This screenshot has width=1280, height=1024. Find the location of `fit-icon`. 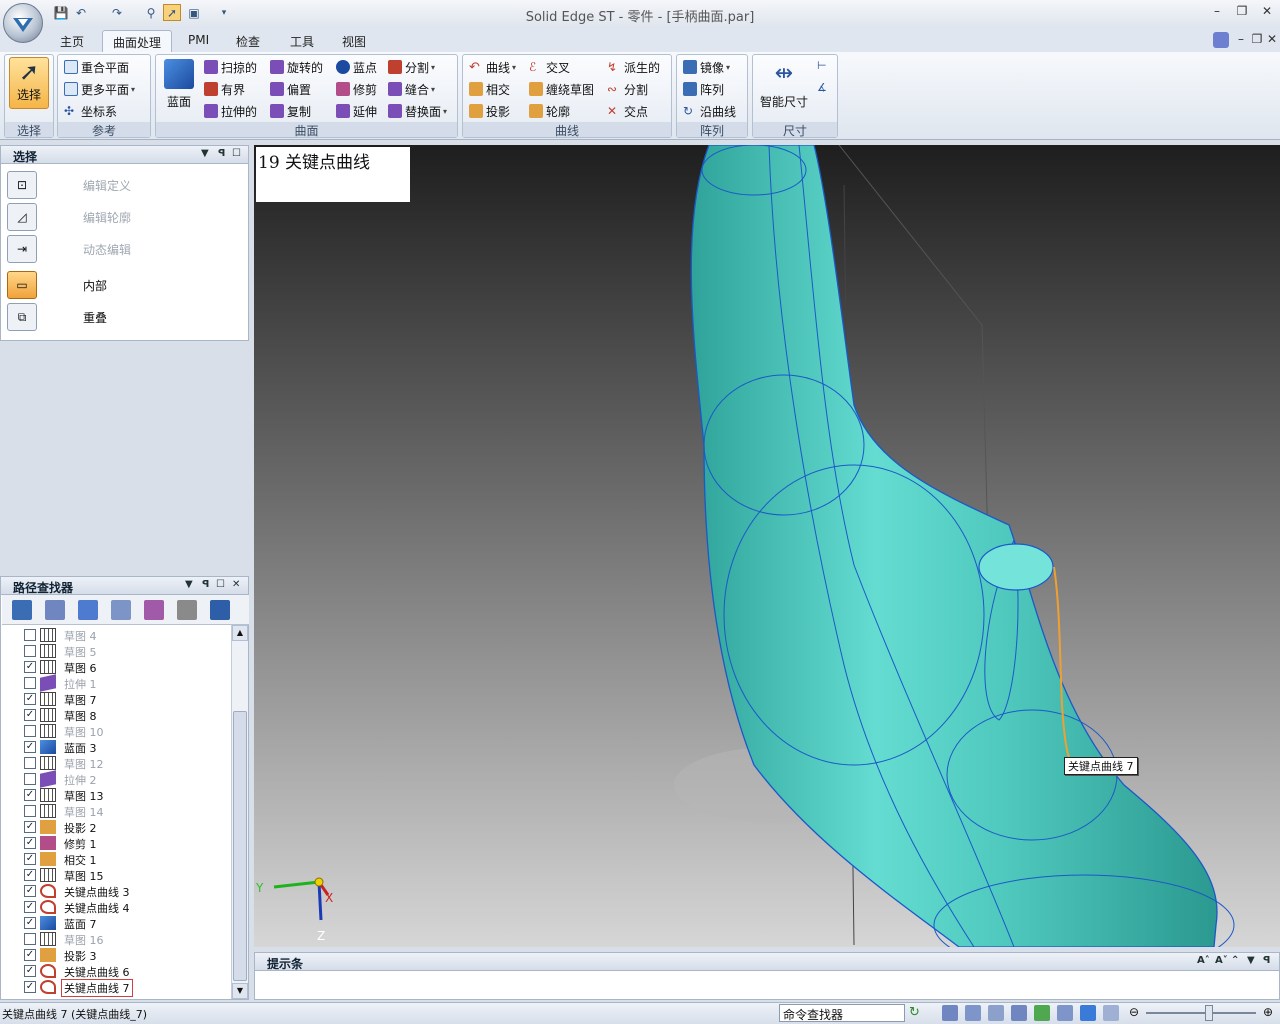

fit-icon is located at coordinates (996, 1013).